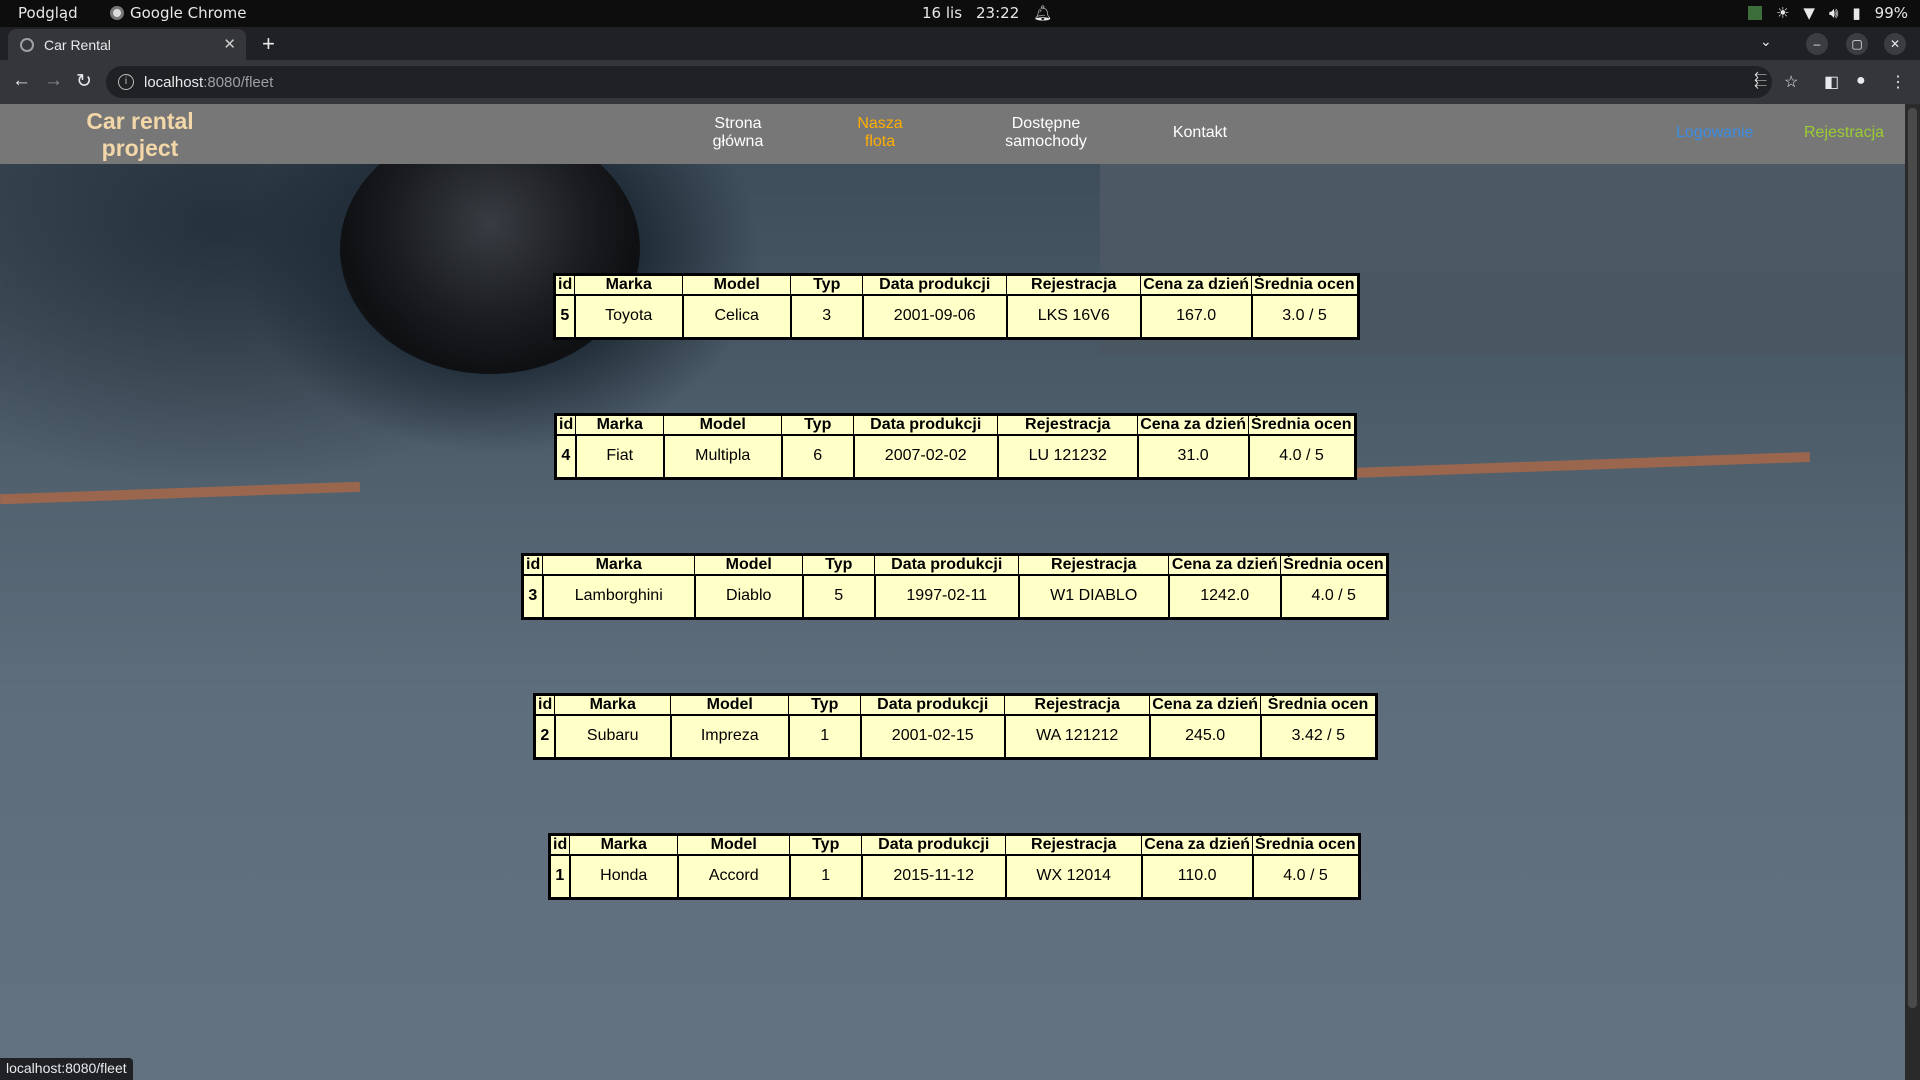  What do you see at coordinates (238, 82) in the screenshot?
I see `url-path: :8080/fleet` at bounding box center [238, 82].